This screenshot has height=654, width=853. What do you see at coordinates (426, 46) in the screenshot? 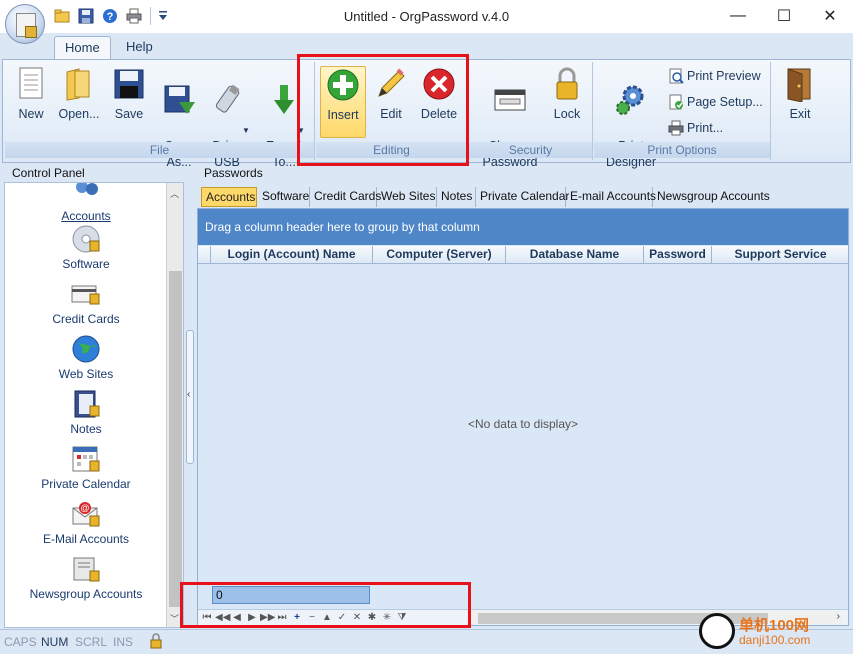
I see `ribbon-tabs: Home Help` at bounding box center [426, 46].